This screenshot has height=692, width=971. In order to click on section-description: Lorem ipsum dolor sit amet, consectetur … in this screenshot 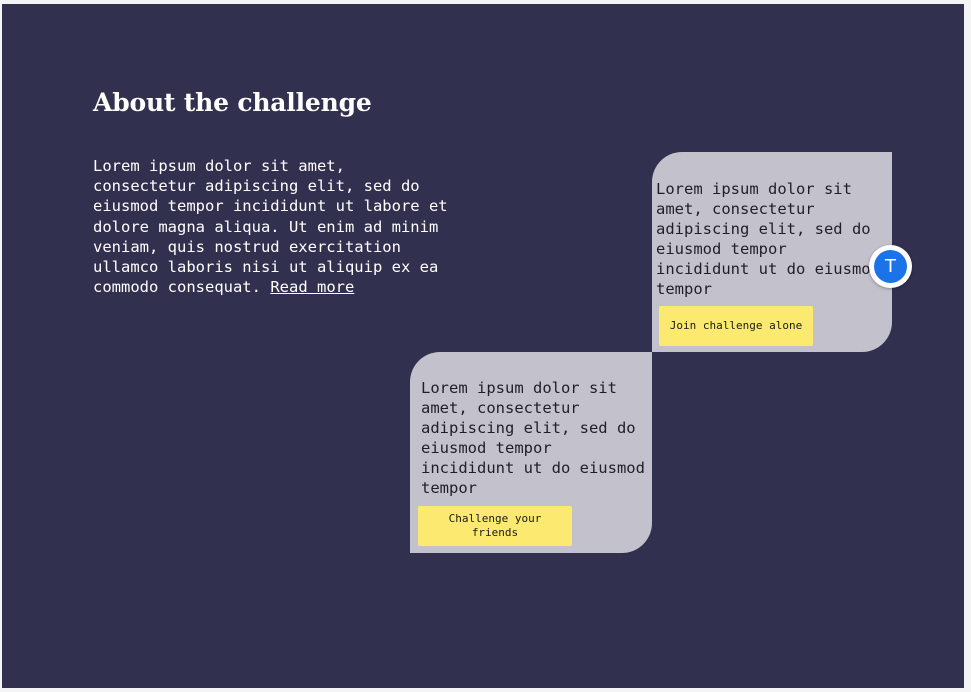, I will do `click(274, 226)`.